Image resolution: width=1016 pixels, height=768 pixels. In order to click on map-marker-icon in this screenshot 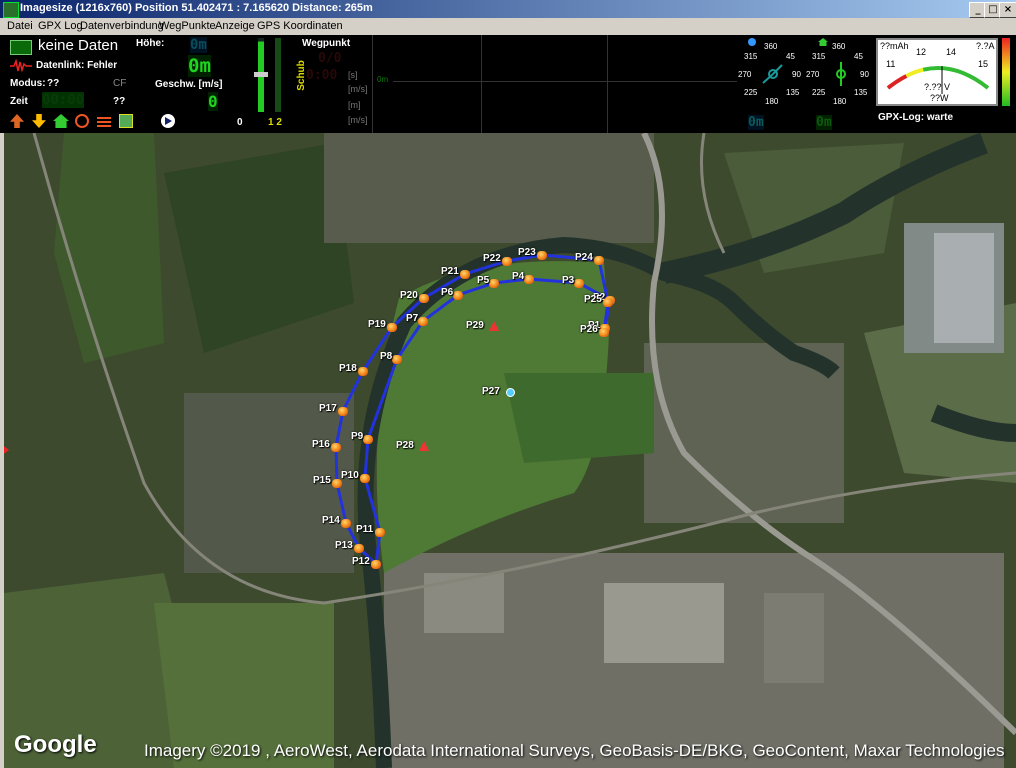, I will do `click(126, 121)`.